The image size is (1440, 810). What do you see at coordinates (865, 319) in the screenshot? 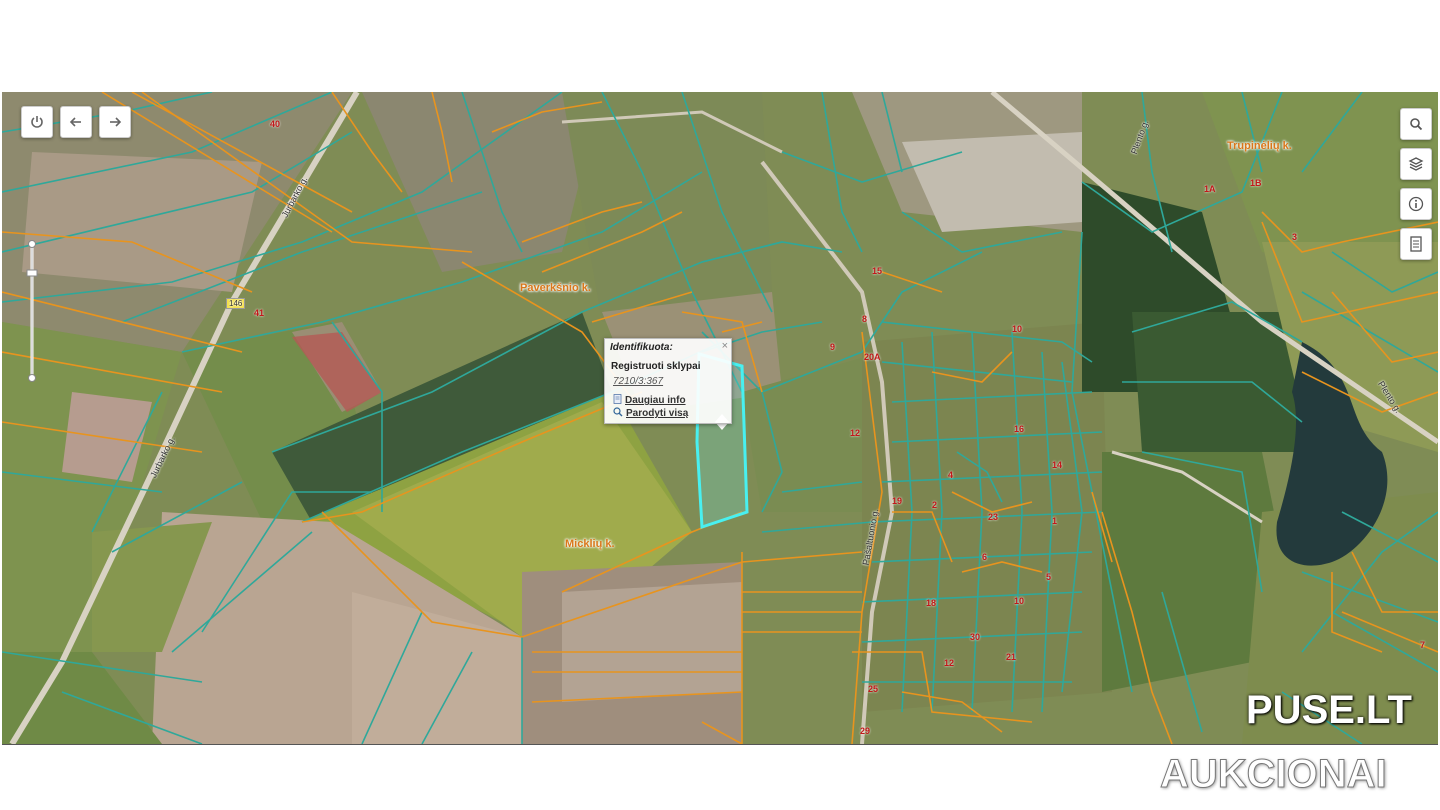
I see `house-number: 8` at bounding box center [865, 319].